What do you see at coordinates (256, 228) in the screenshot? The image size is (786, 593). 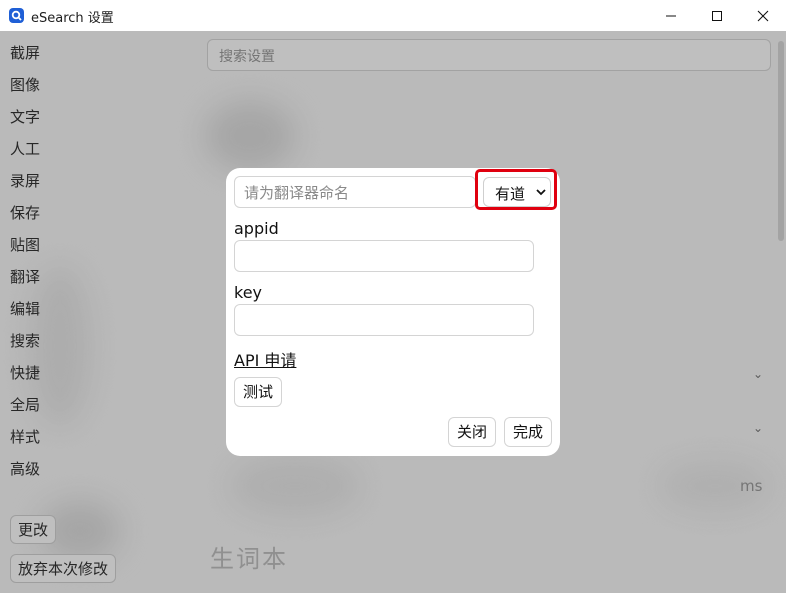 I see `appid-label: appid` at bounding box center [256, 228].